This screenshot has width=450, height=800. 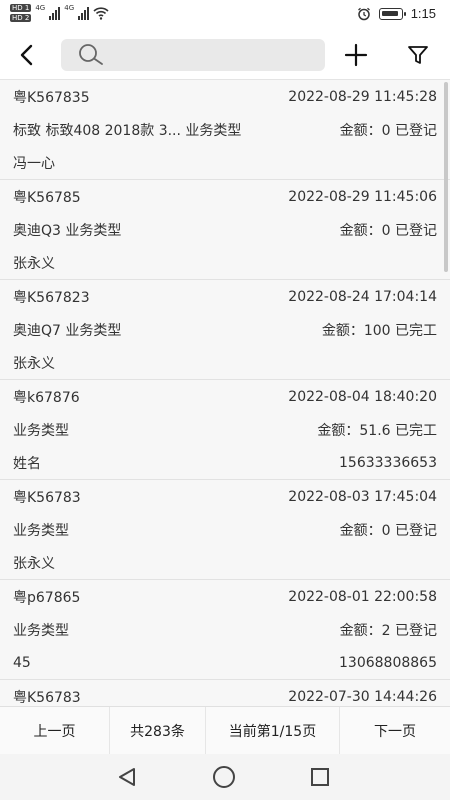 I want to click on next-page-button: 下一页, so click(x=395, y=731).